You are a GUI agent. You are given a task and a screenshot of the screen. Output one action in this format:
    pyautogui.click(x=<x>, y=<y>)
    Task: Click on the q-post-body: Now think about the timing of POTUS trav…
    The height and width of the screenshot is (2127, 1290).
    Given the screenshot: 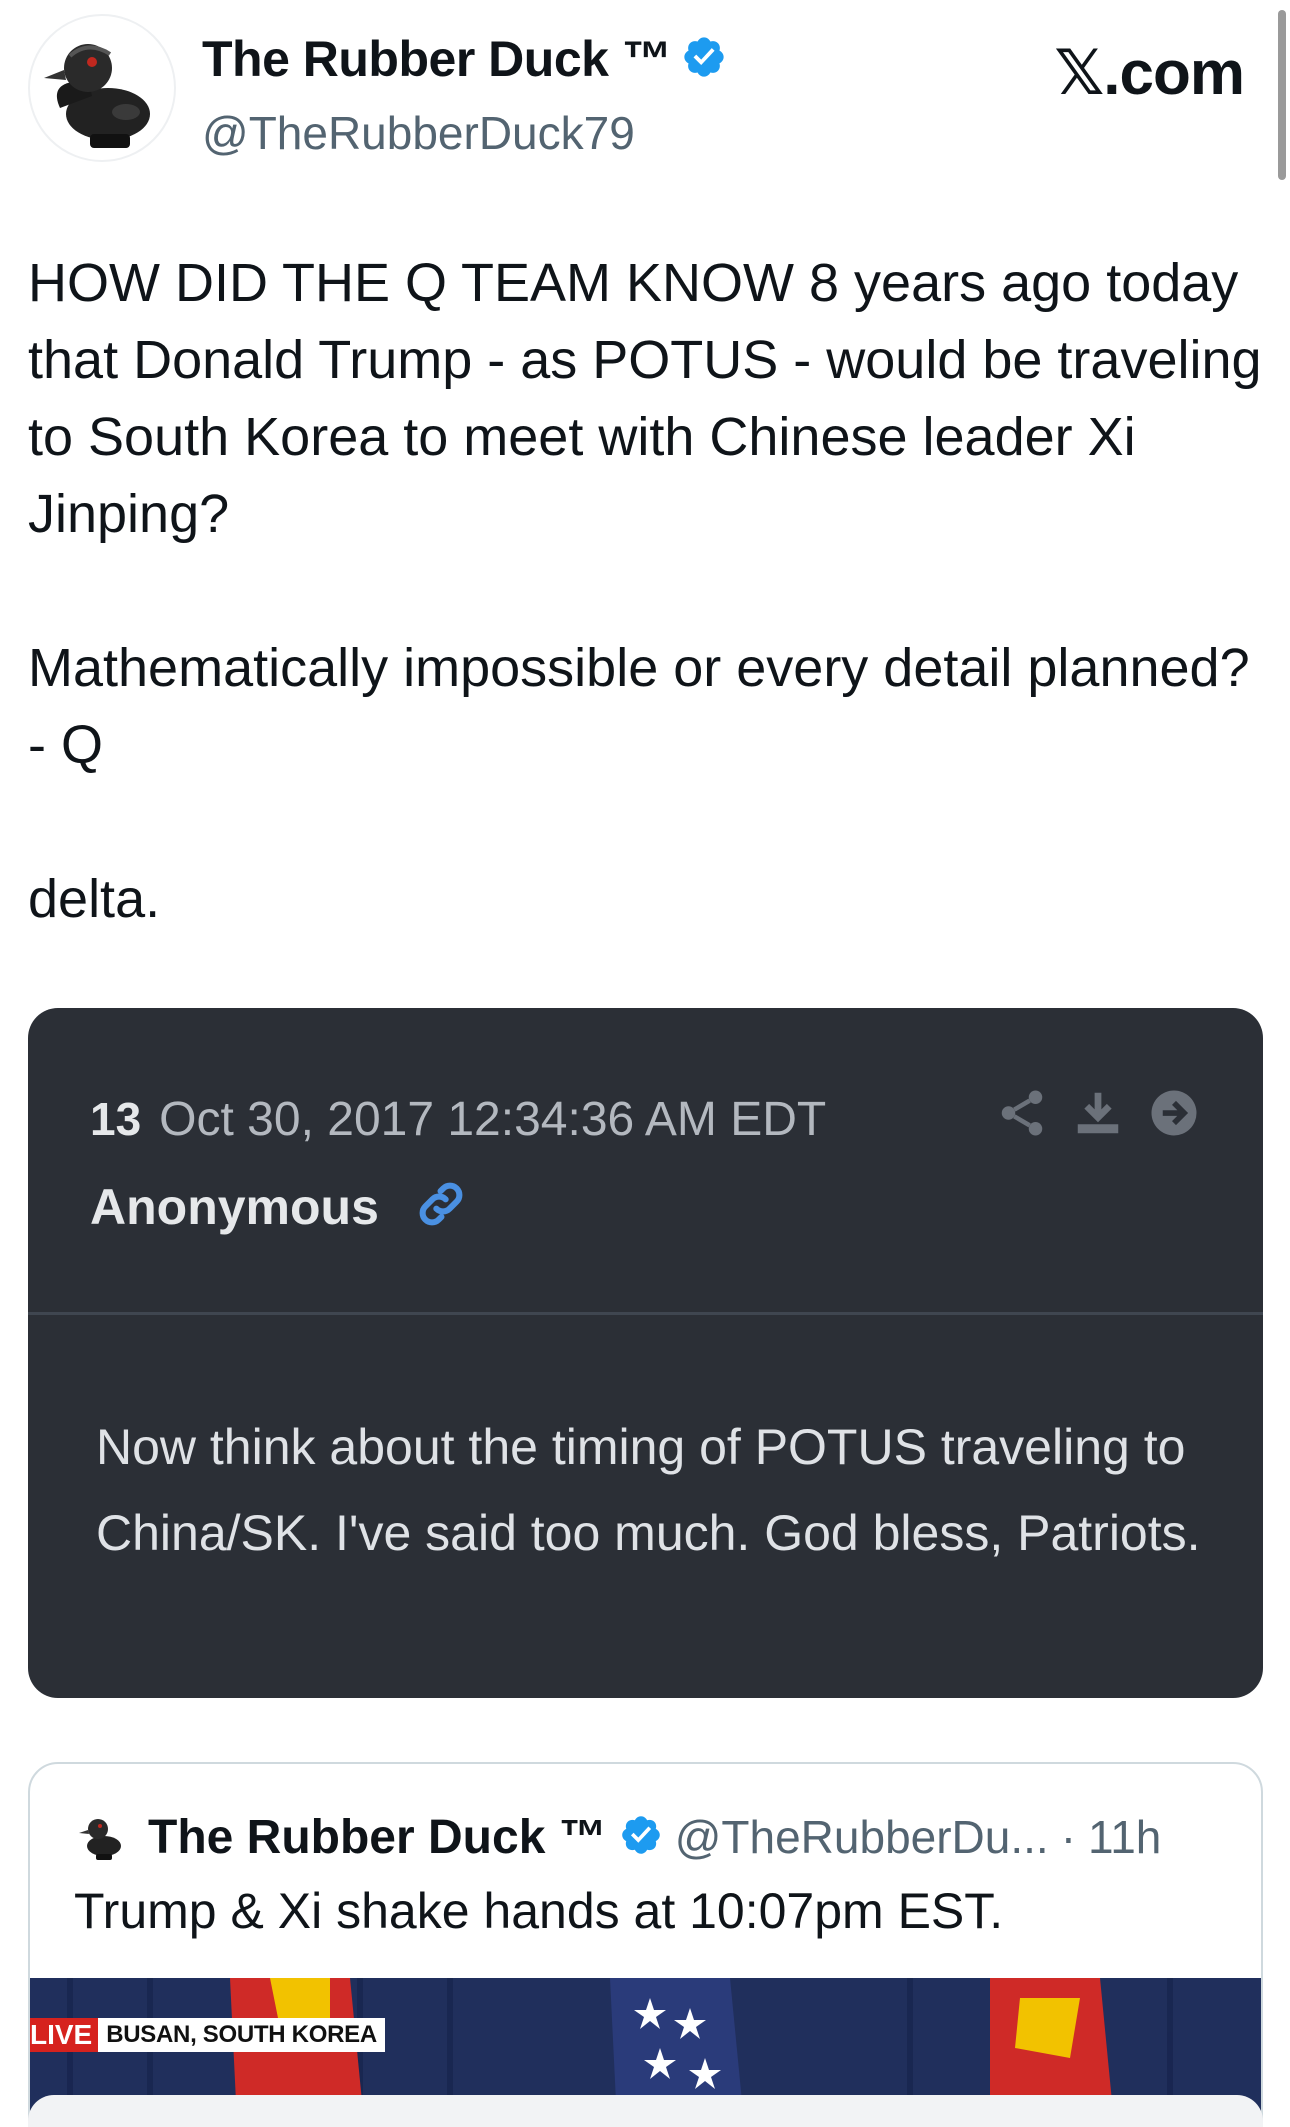 What is the action you would take?
    pyautogui.click(x=648, y=1490)
    